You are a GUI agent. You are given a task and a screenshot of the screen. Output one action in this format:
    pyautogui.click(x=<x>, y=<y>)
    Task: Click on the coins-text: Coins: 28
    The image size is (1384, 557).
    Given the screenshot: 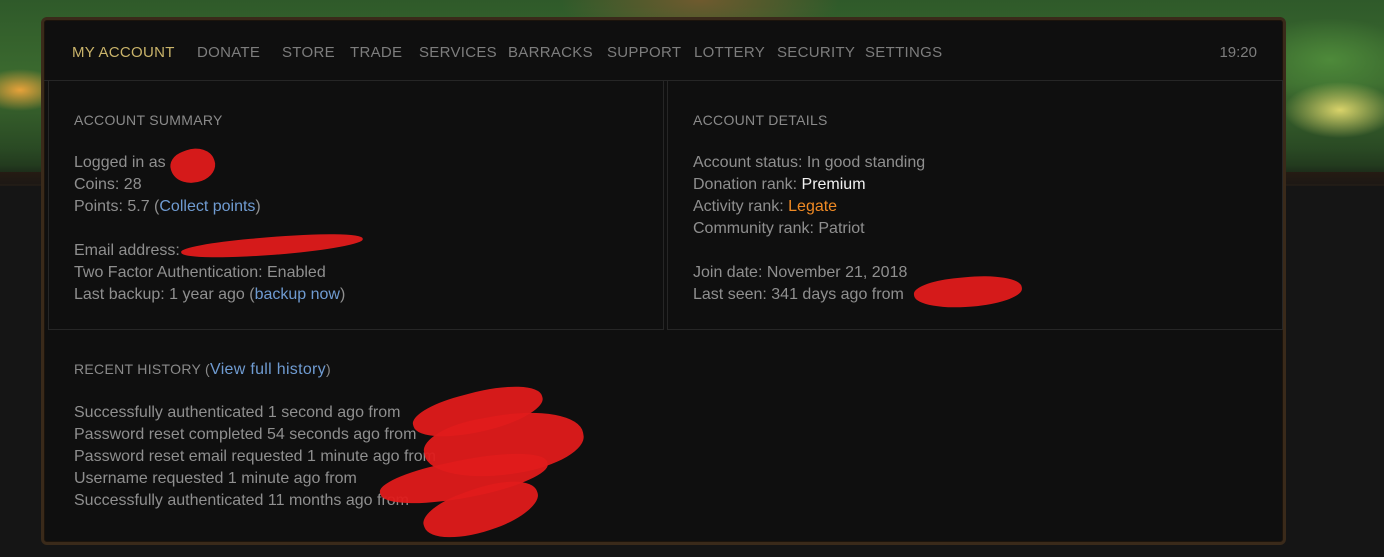 What is the action you would take?
    pyautogui.click(x=108, y=184)
    